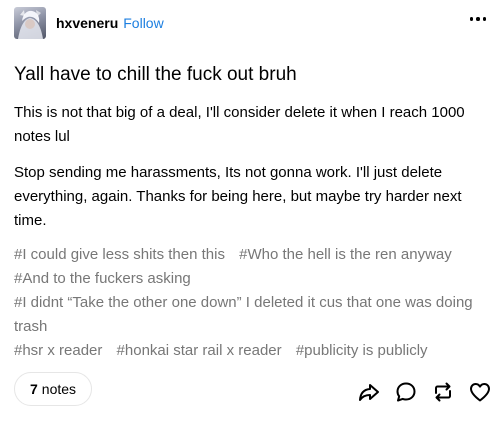  I want to click on reblog-icon, so click(443, 392).